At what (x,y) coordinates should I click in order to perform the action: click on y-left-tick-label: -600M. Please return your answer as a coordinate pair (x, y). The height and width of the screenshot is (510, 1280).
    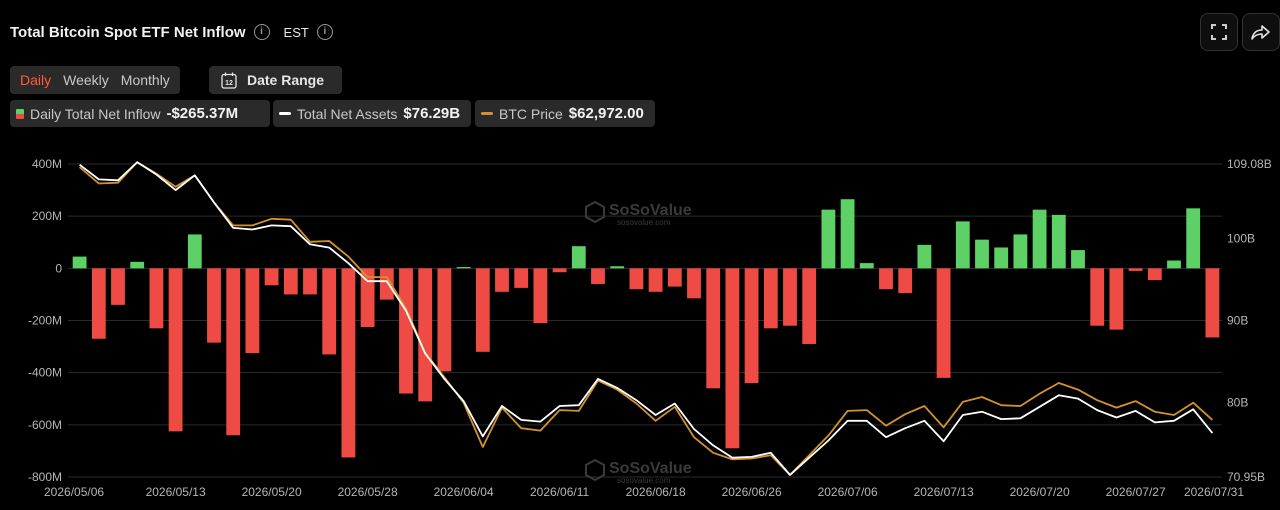
    Looking at the image, I should click on (45, 425).